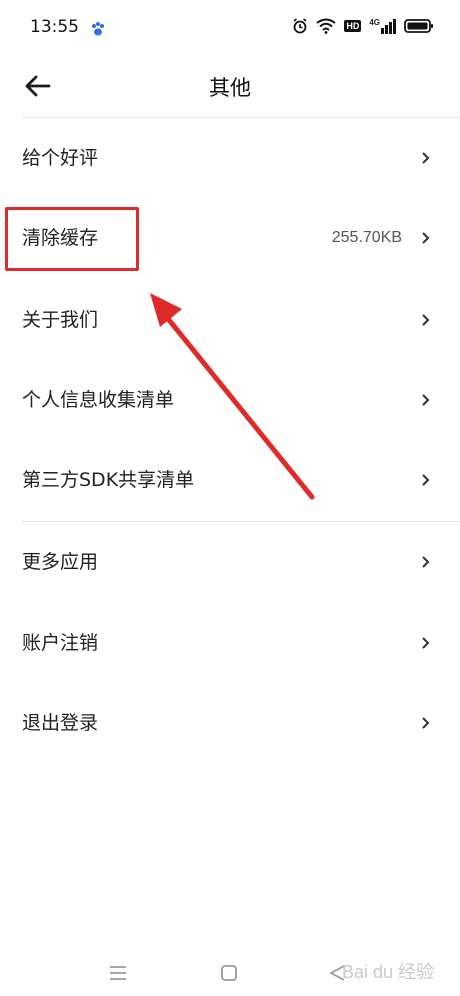 This screenshot has height=996, width=460. Describe the element at coordinates (374, 22) in the screenshot. I see `network-type: 4G` at that location.